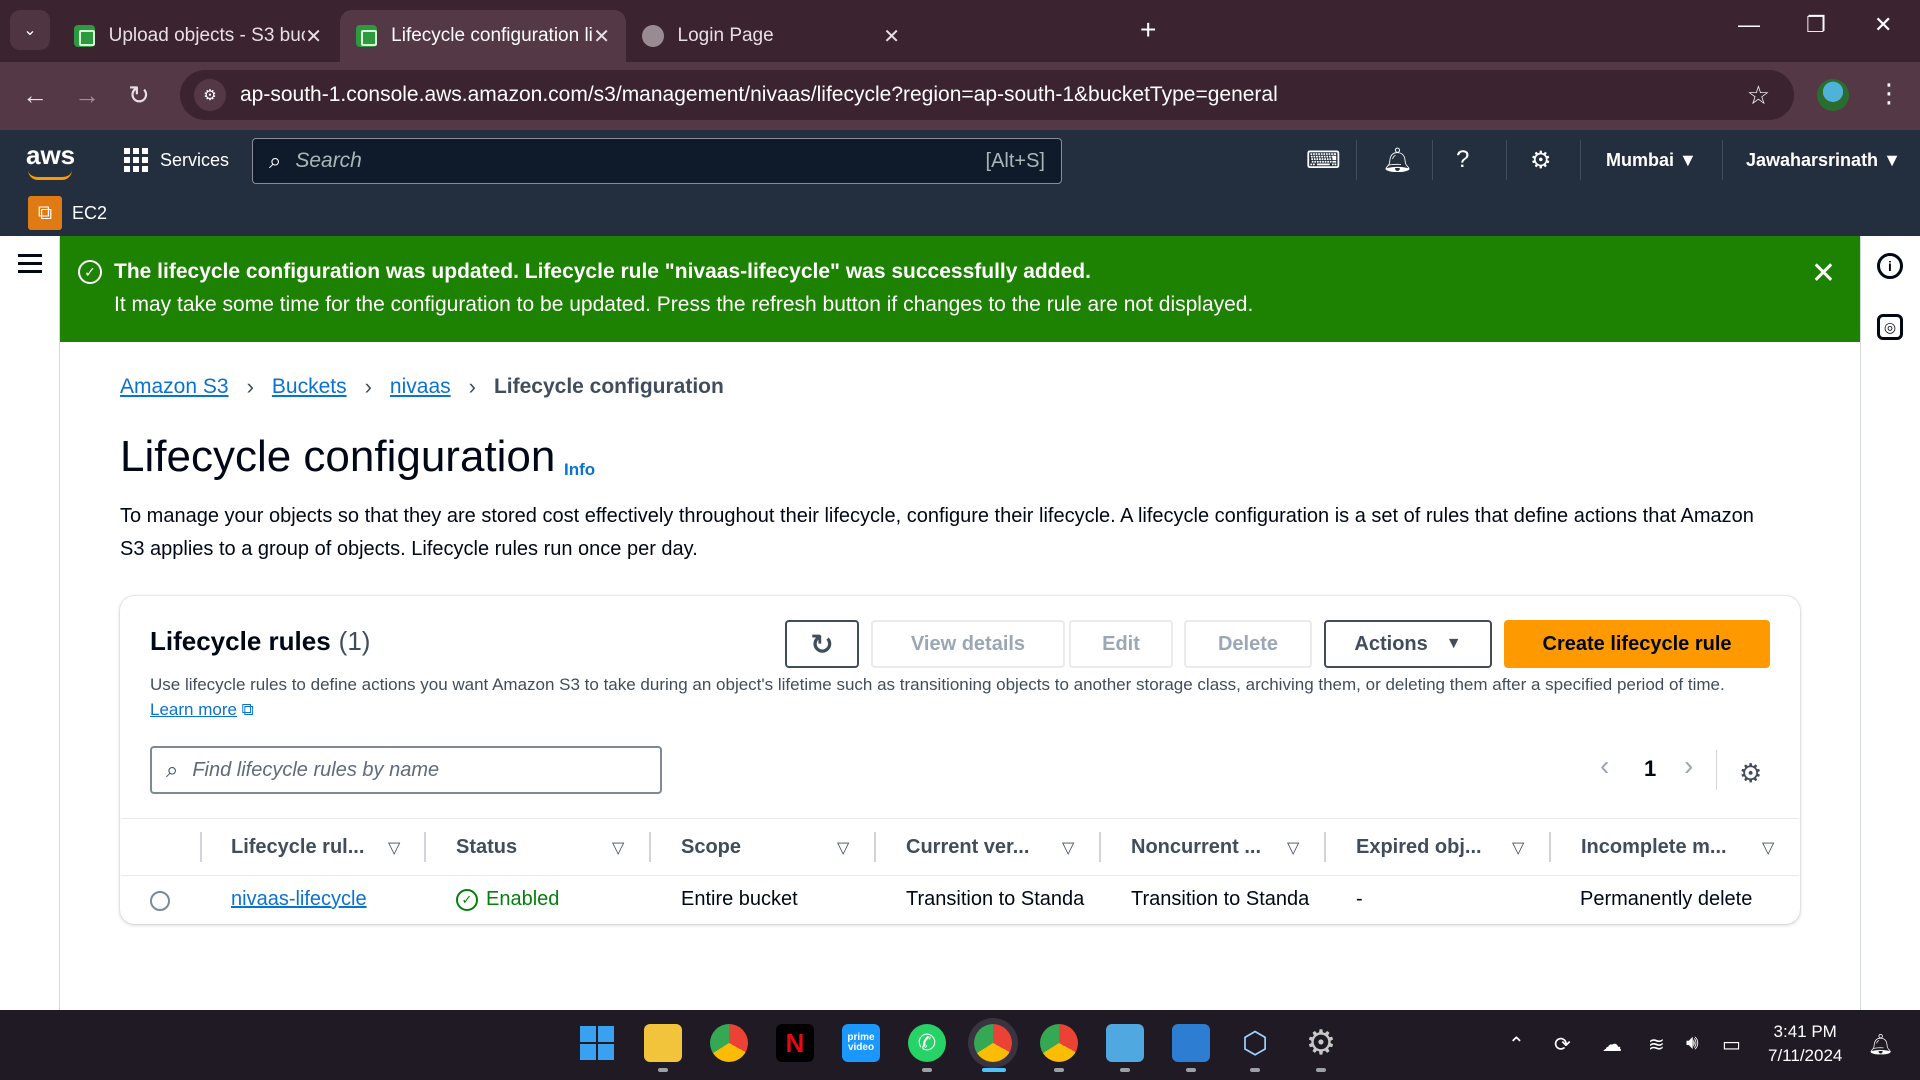 This screenshot has width=1920, height=1080. I want to click on onedrive-cloud-icon: ☁, so click(1612, 1044).